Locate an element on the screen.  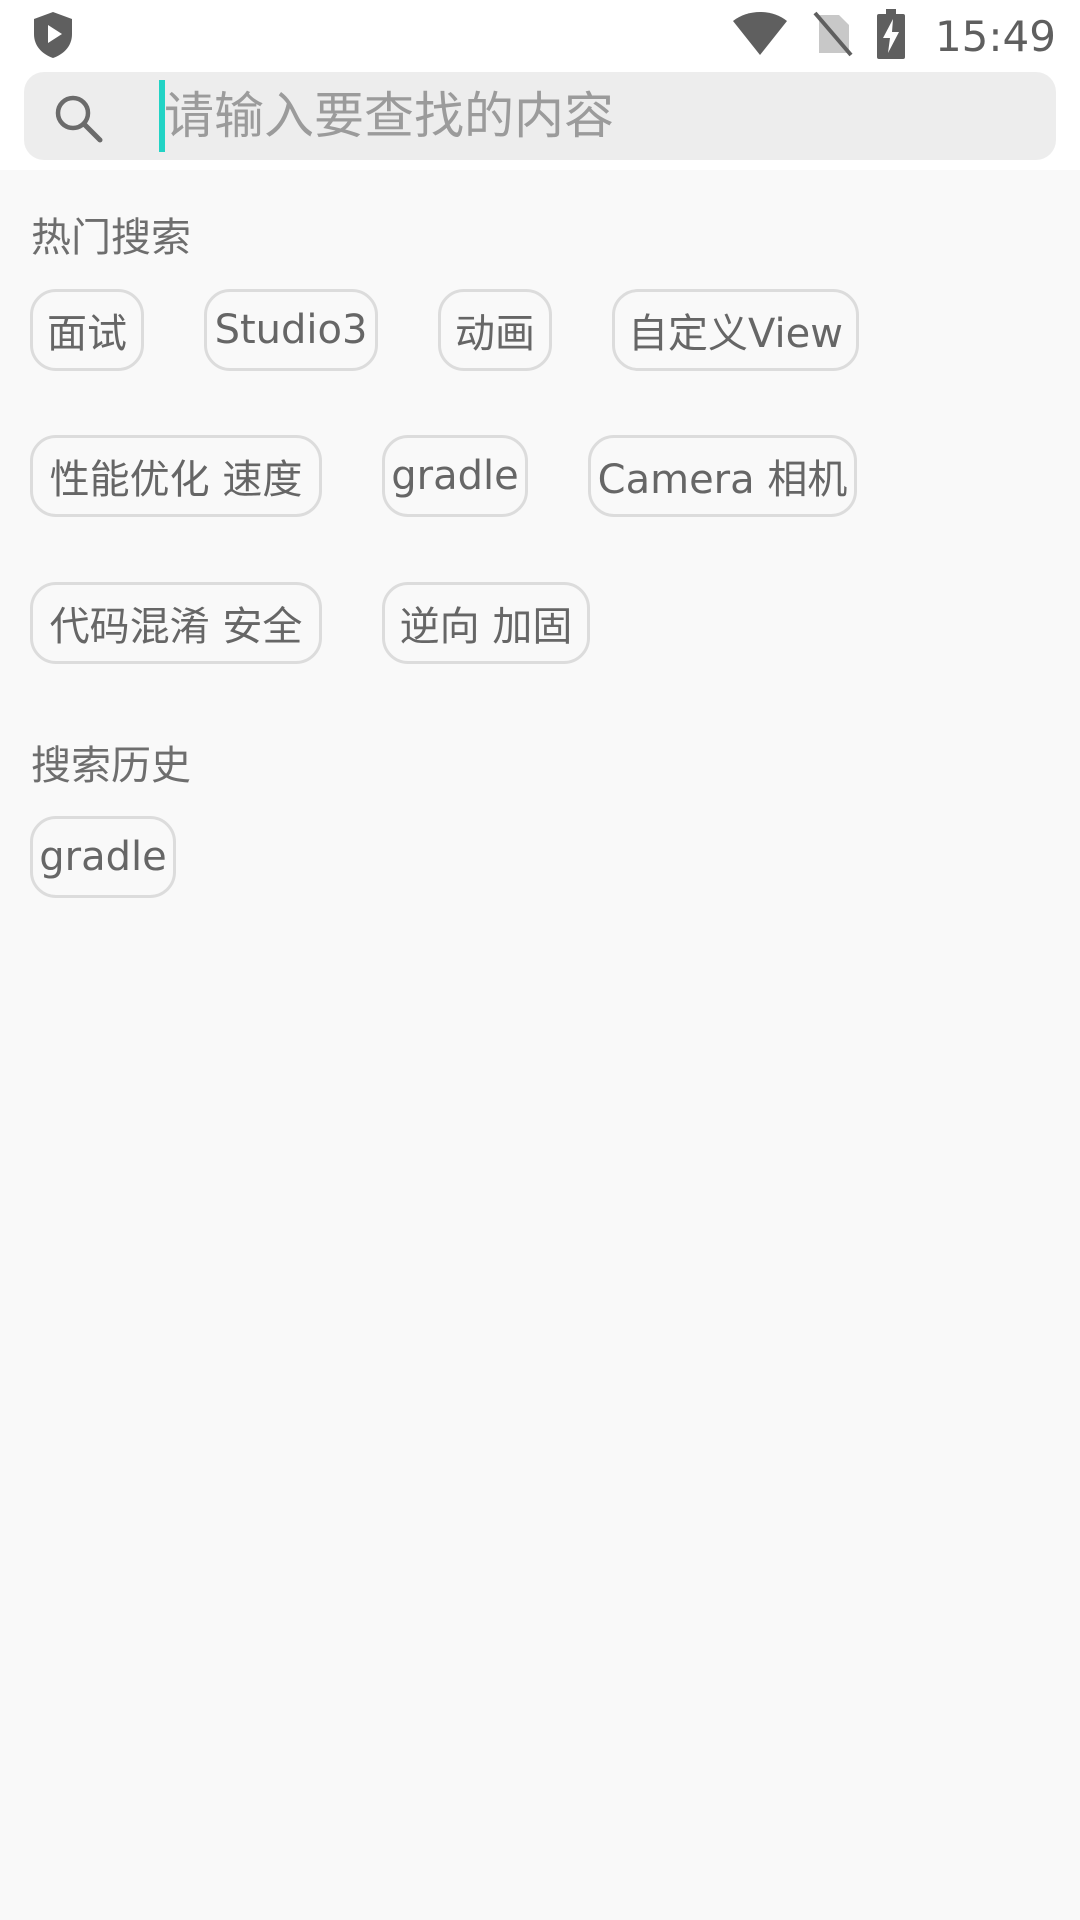
status-time: 15:49 is located at coordinates (995, 36).